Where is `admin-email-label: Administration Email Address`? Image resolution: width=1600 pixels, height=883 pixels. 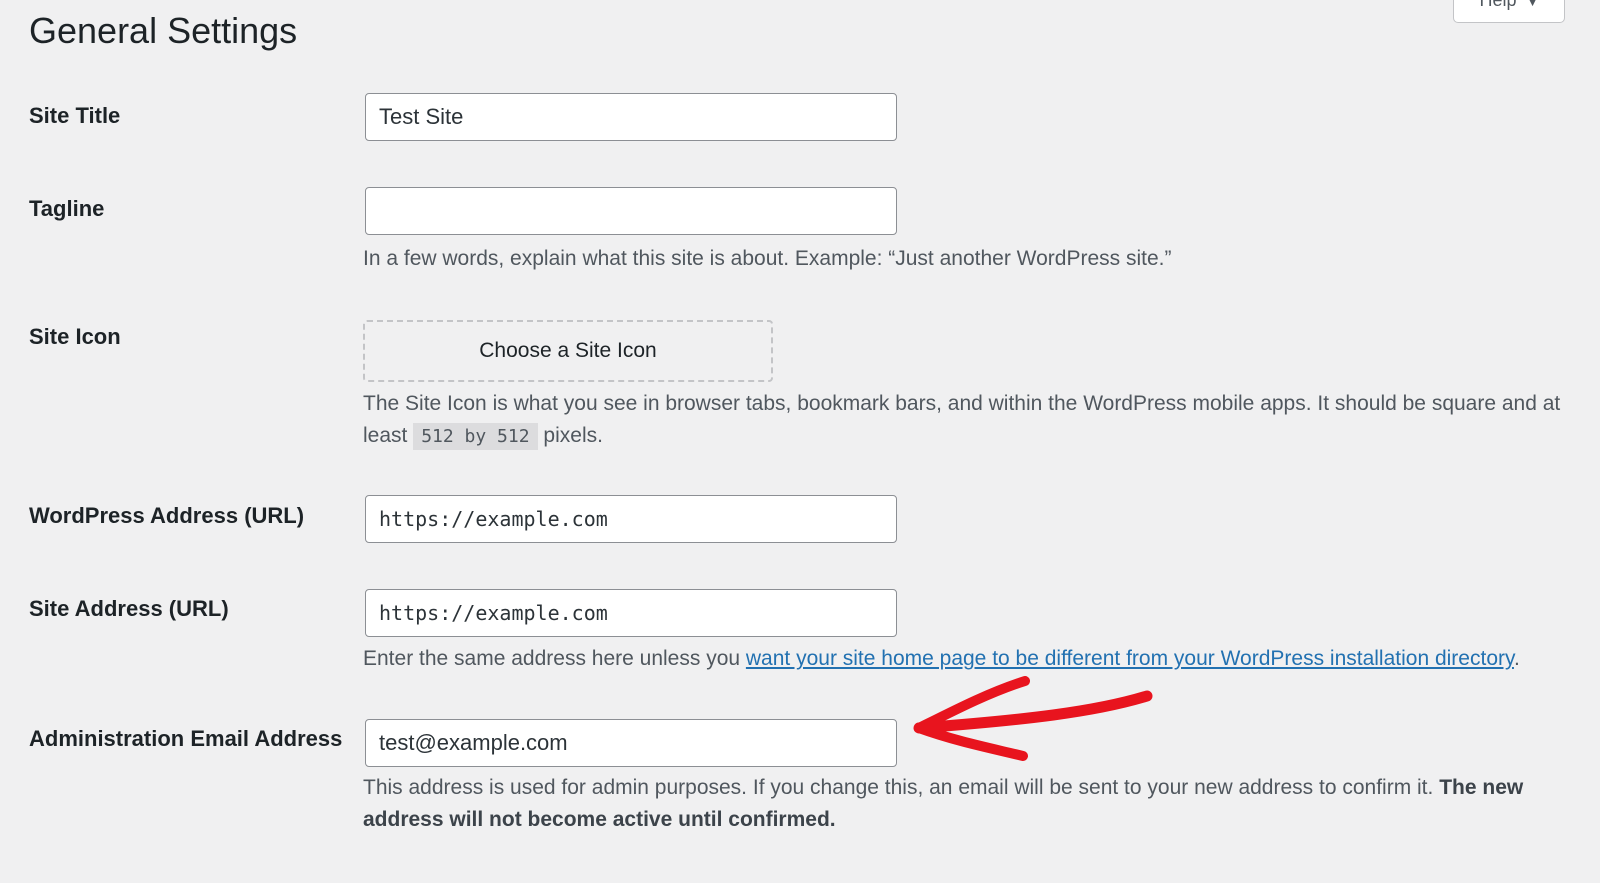 admin-email-label: Administration Email Address is located at coordinates (186, 738).